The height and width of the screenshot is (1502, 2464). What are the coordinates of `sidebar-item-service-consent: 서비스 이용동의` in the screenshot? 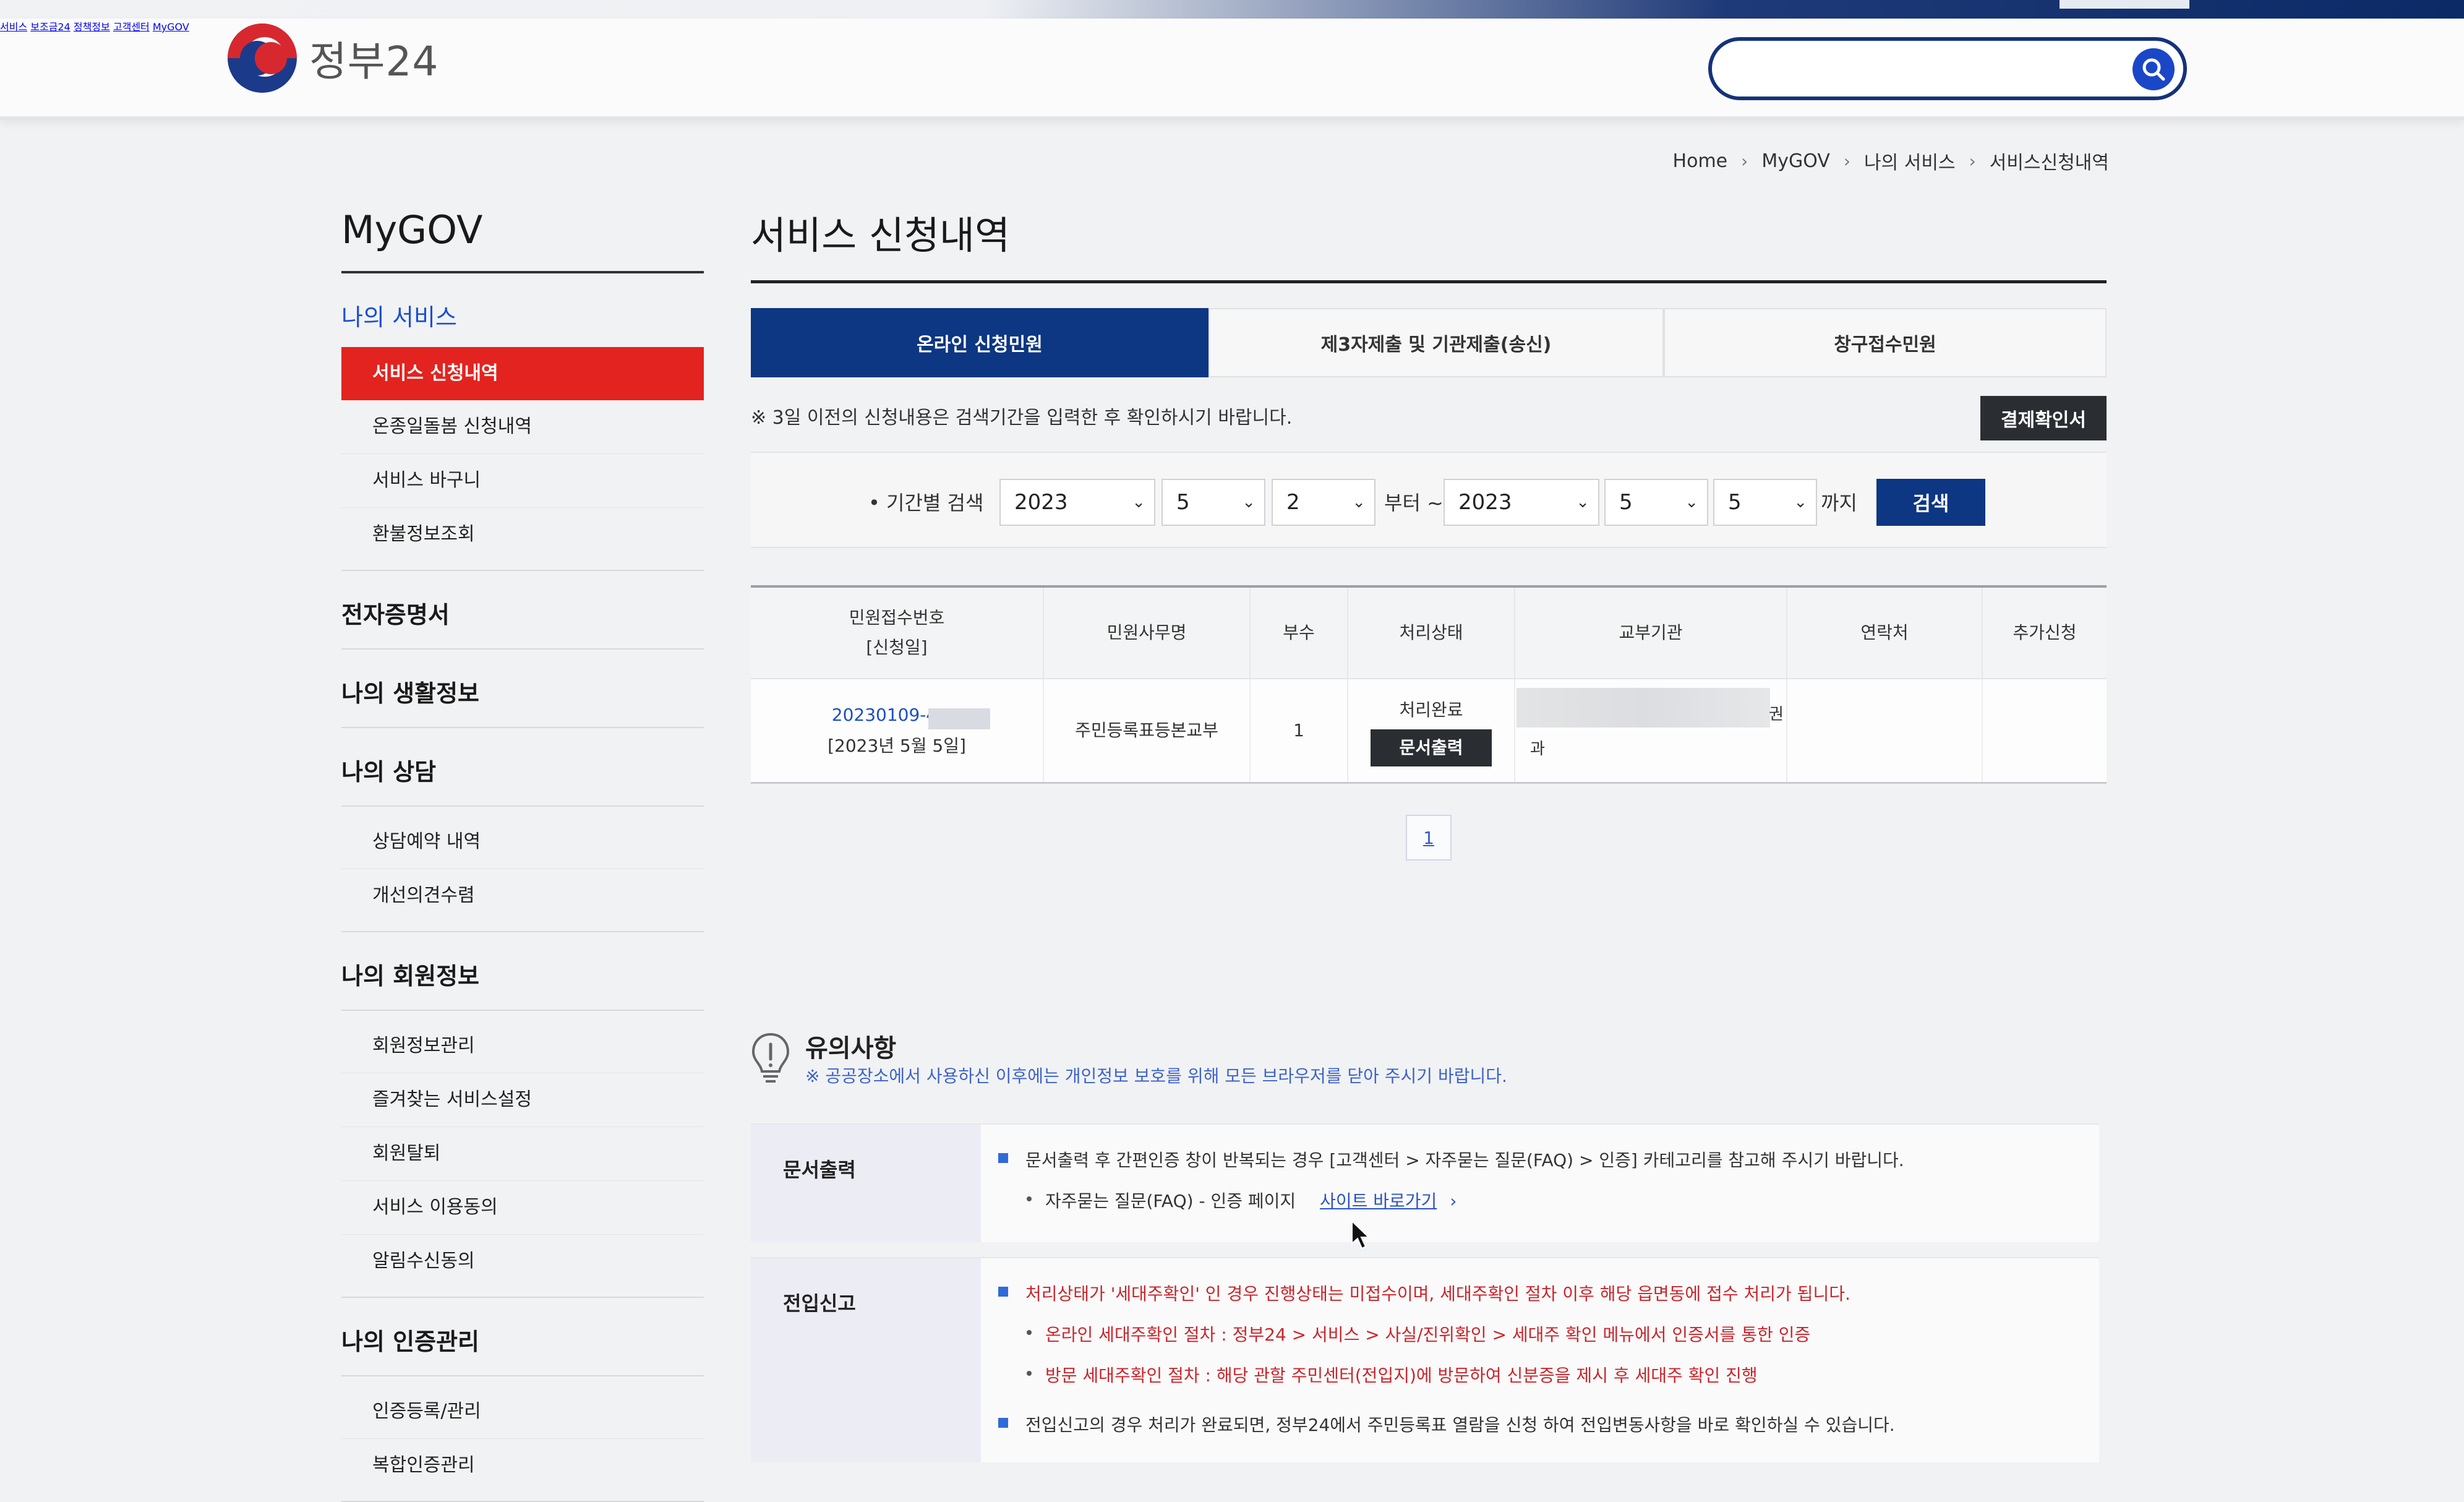 It's located at (522, 1208).